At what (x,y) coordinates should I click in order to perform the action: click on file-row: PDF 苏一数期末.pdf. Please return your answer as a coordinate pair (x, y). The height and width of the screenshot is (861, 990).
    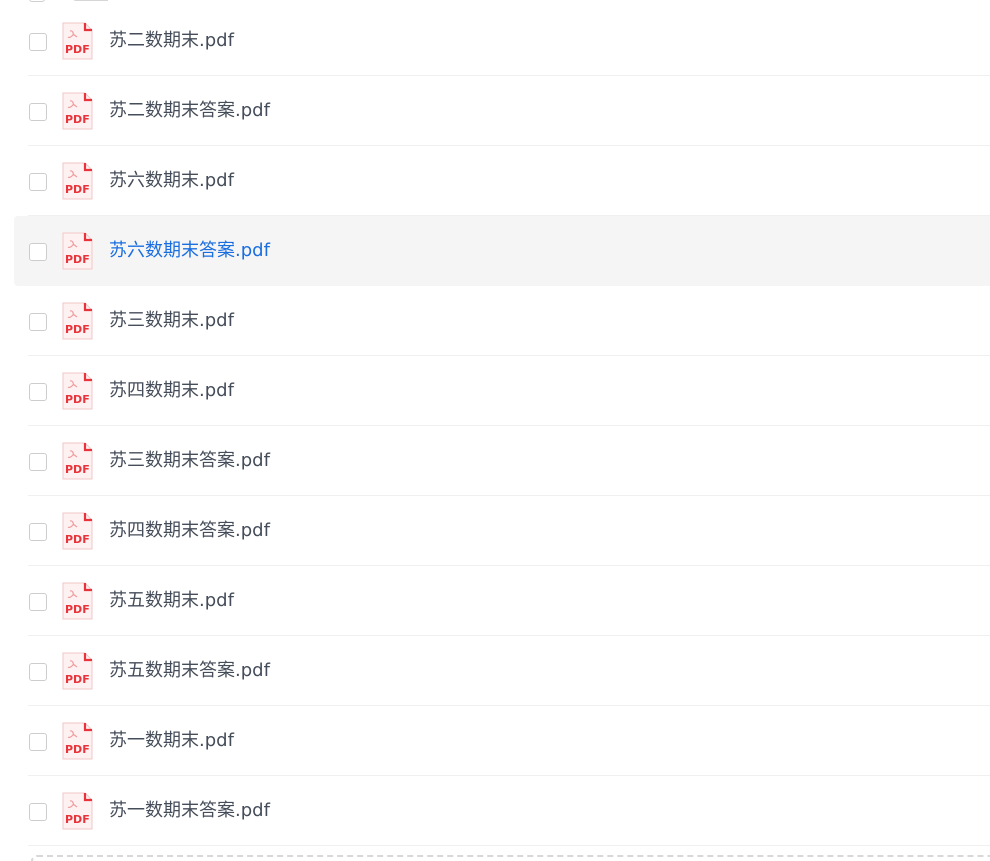
    Looking at the image, I should click on (502, 741).